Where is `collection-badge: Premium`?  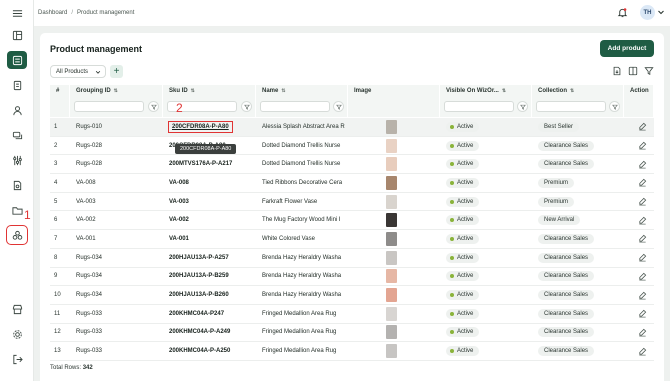
collection-badge: Premium is located at coordinates (556, 201).